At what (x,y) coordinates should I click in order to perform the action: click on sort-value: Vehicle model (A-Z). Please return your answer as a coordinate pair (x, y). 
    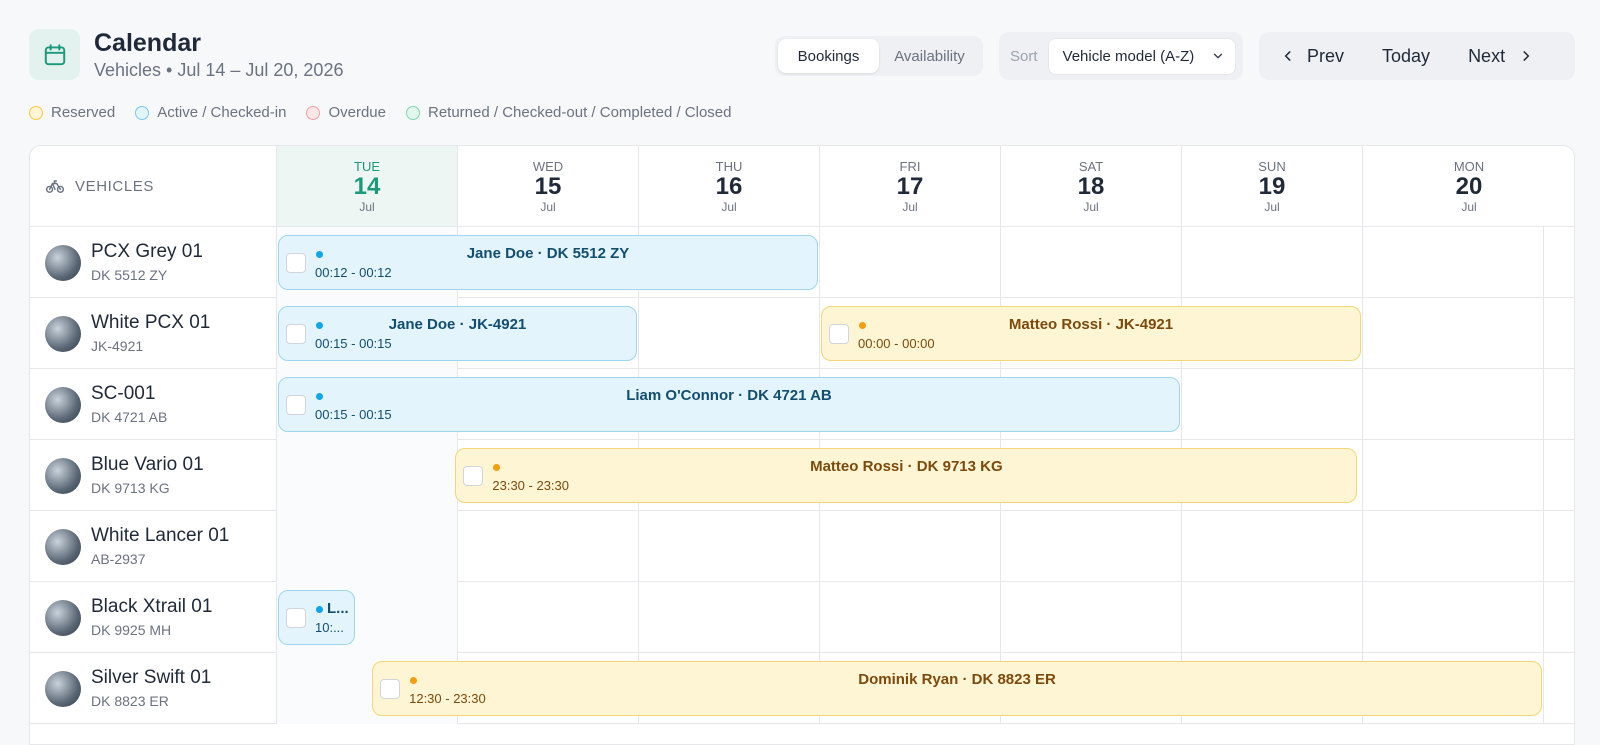
    Looking at the image, I should click on (1128, 56).